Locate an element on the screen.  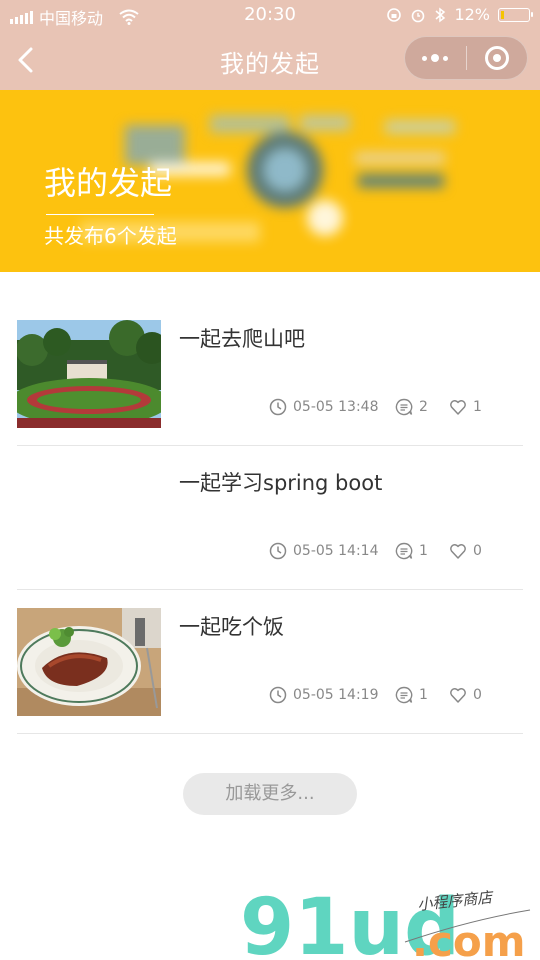
time-group: 05-05 14:19 is located at coordinates (332, 695).